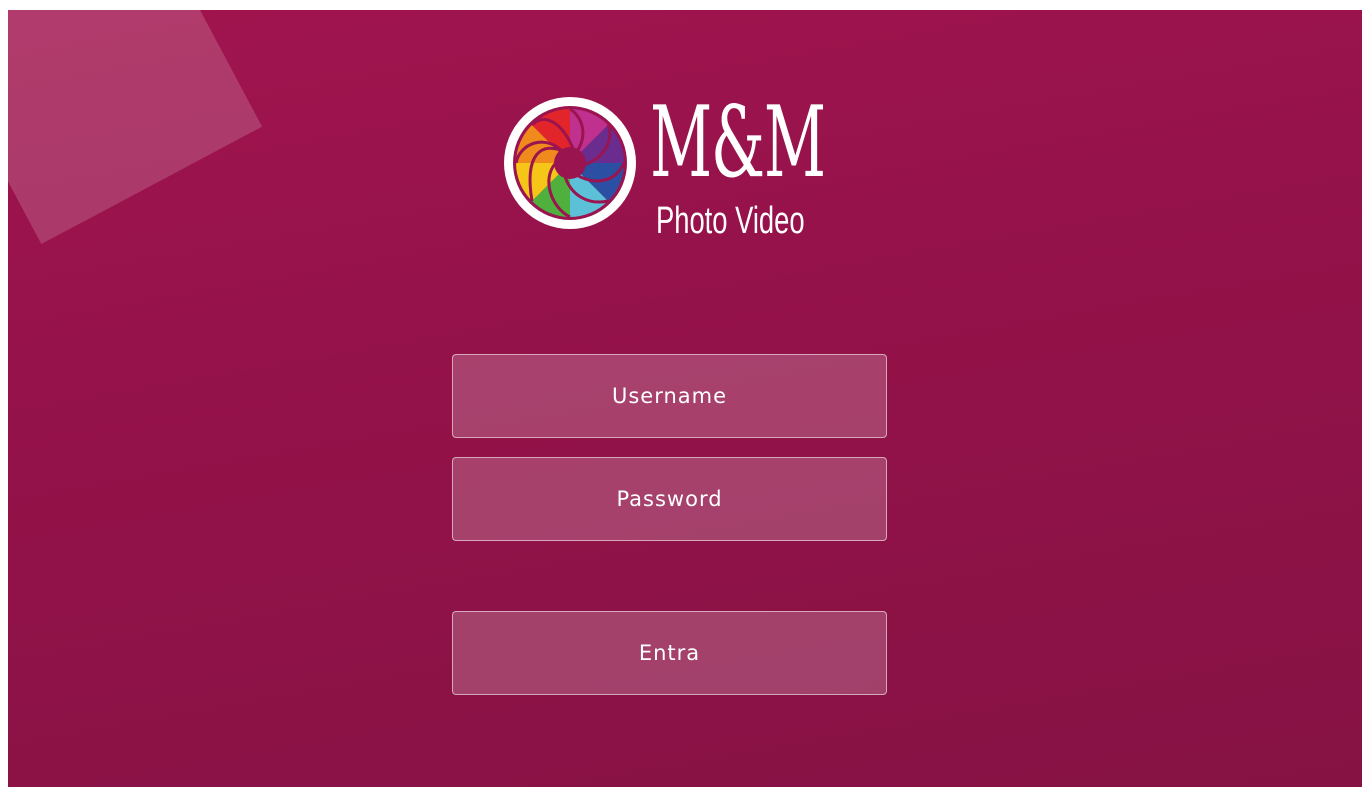 This screenshot has height=787, width=1362. I want to click on password-input, so click(669, 499).